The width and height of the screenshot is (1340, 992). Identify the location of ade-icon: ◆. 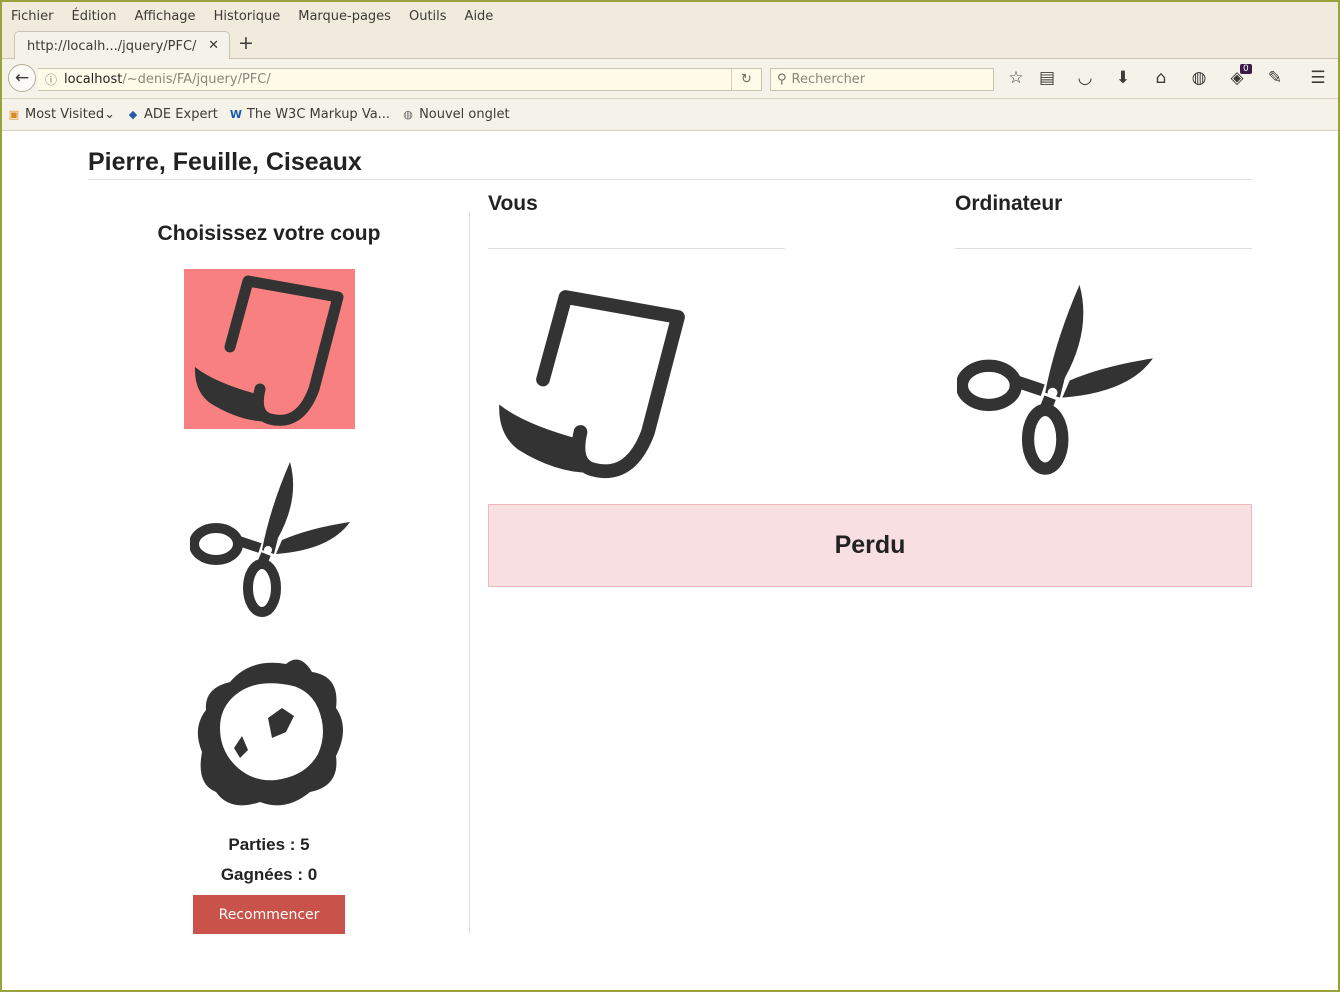
(133, 114).